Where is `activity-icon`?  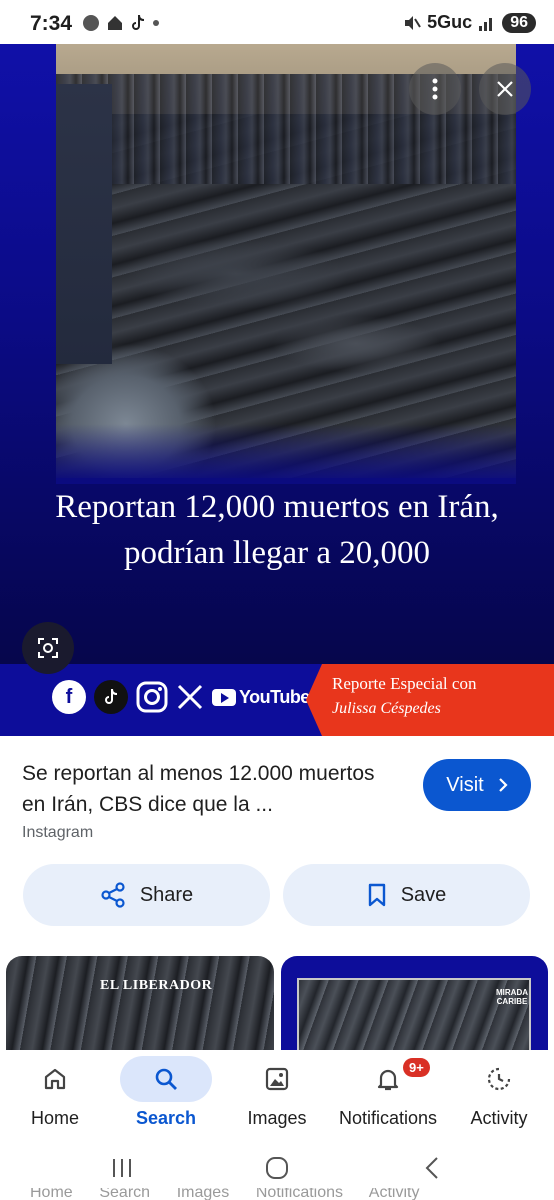 activity-icon is located at coordinates (499, 1079).